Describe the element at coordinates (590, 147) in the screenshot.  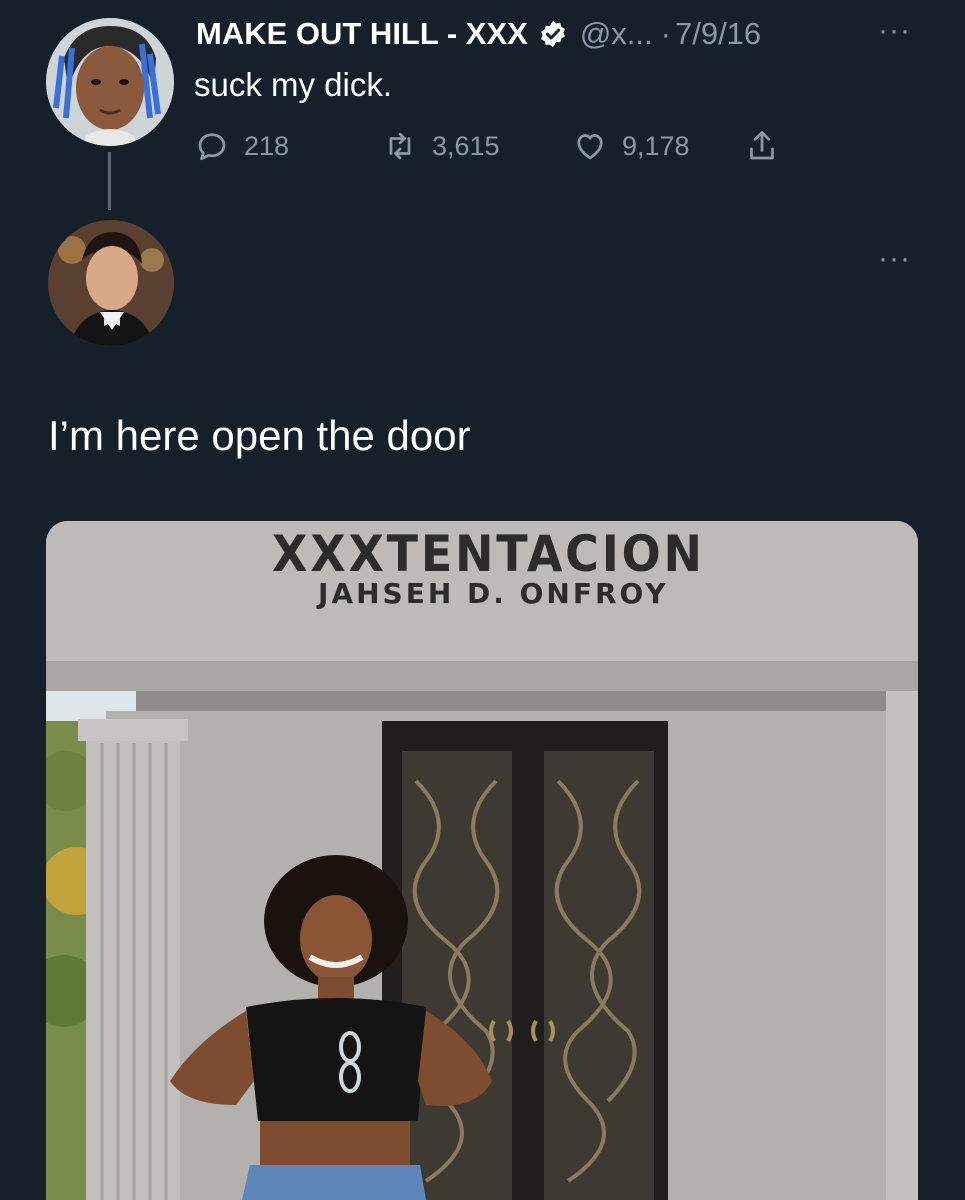
I see `heart-icon` at that location.